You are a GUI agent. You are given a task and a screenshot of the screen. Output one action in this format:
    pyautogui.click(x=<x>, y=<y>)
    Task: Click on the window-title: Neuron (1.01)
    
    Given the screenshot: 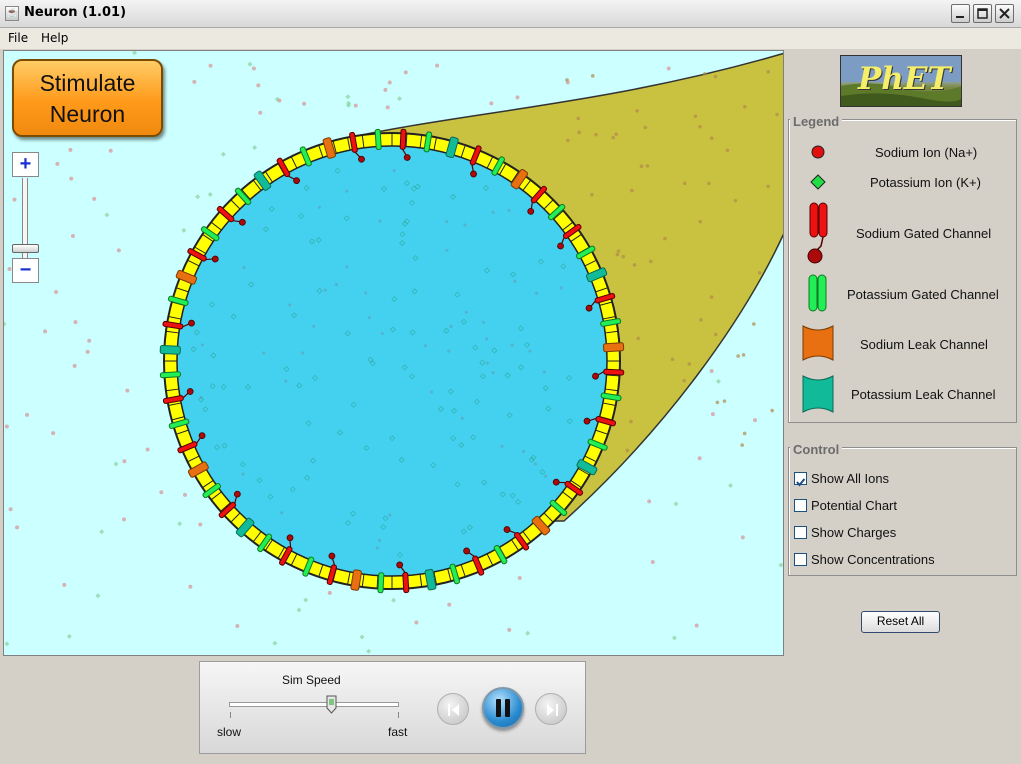 What is the action you would take?
    pyautogui.click(x=75, y=12)
    